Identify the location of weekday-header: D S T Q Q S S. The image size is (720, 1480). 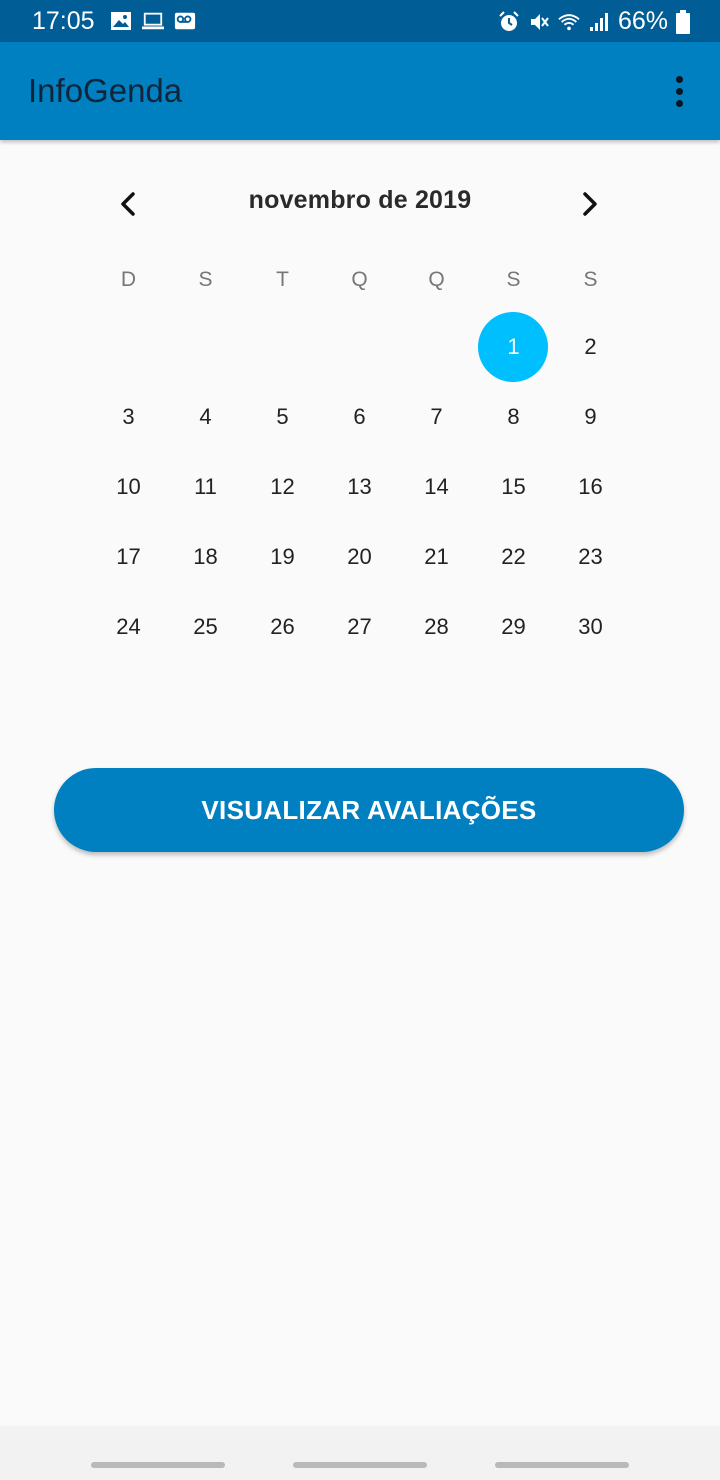
(360, 283).